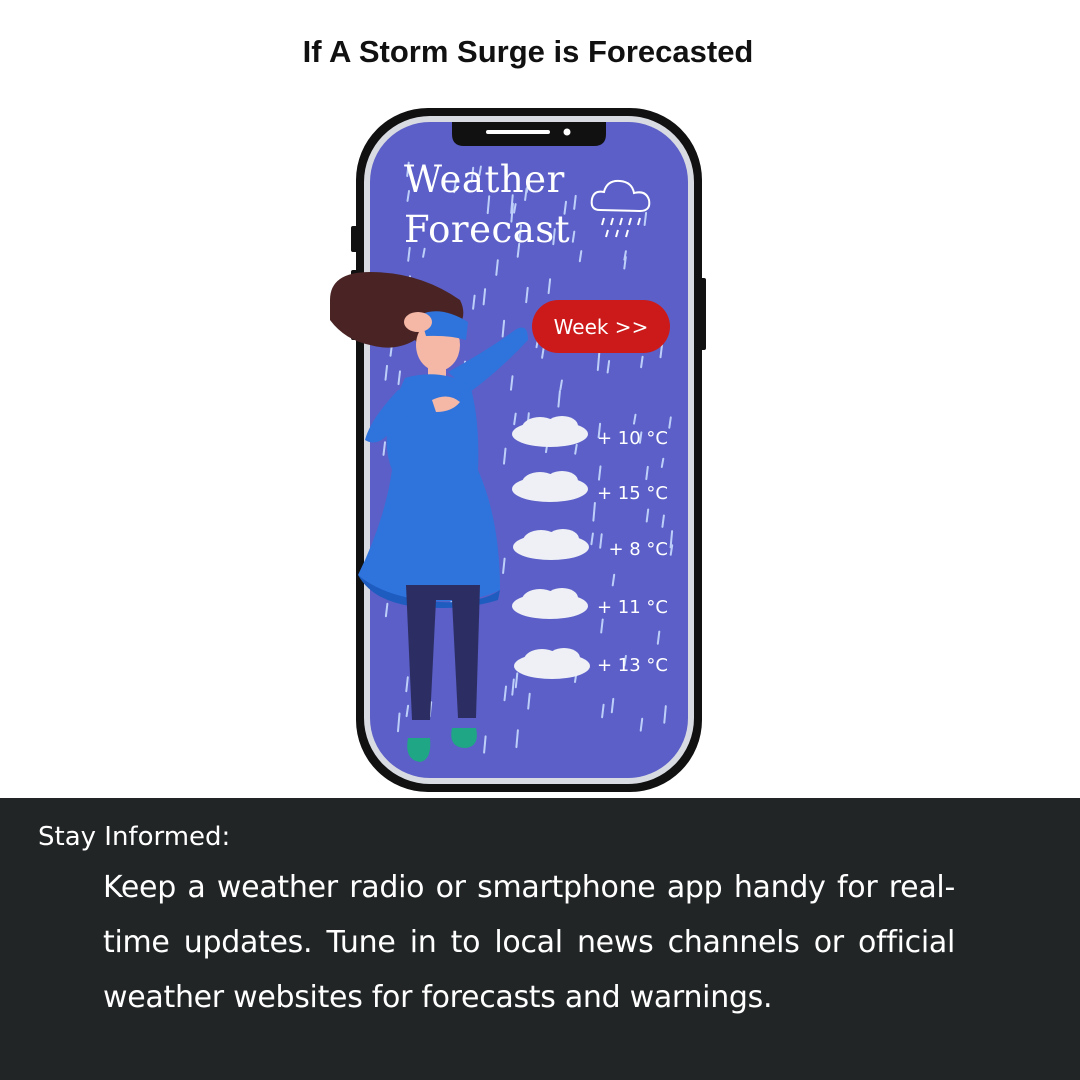 The image size is (1080, 1080). I want to click on forecast-temperature: + 8 °C, so click(638, 549).